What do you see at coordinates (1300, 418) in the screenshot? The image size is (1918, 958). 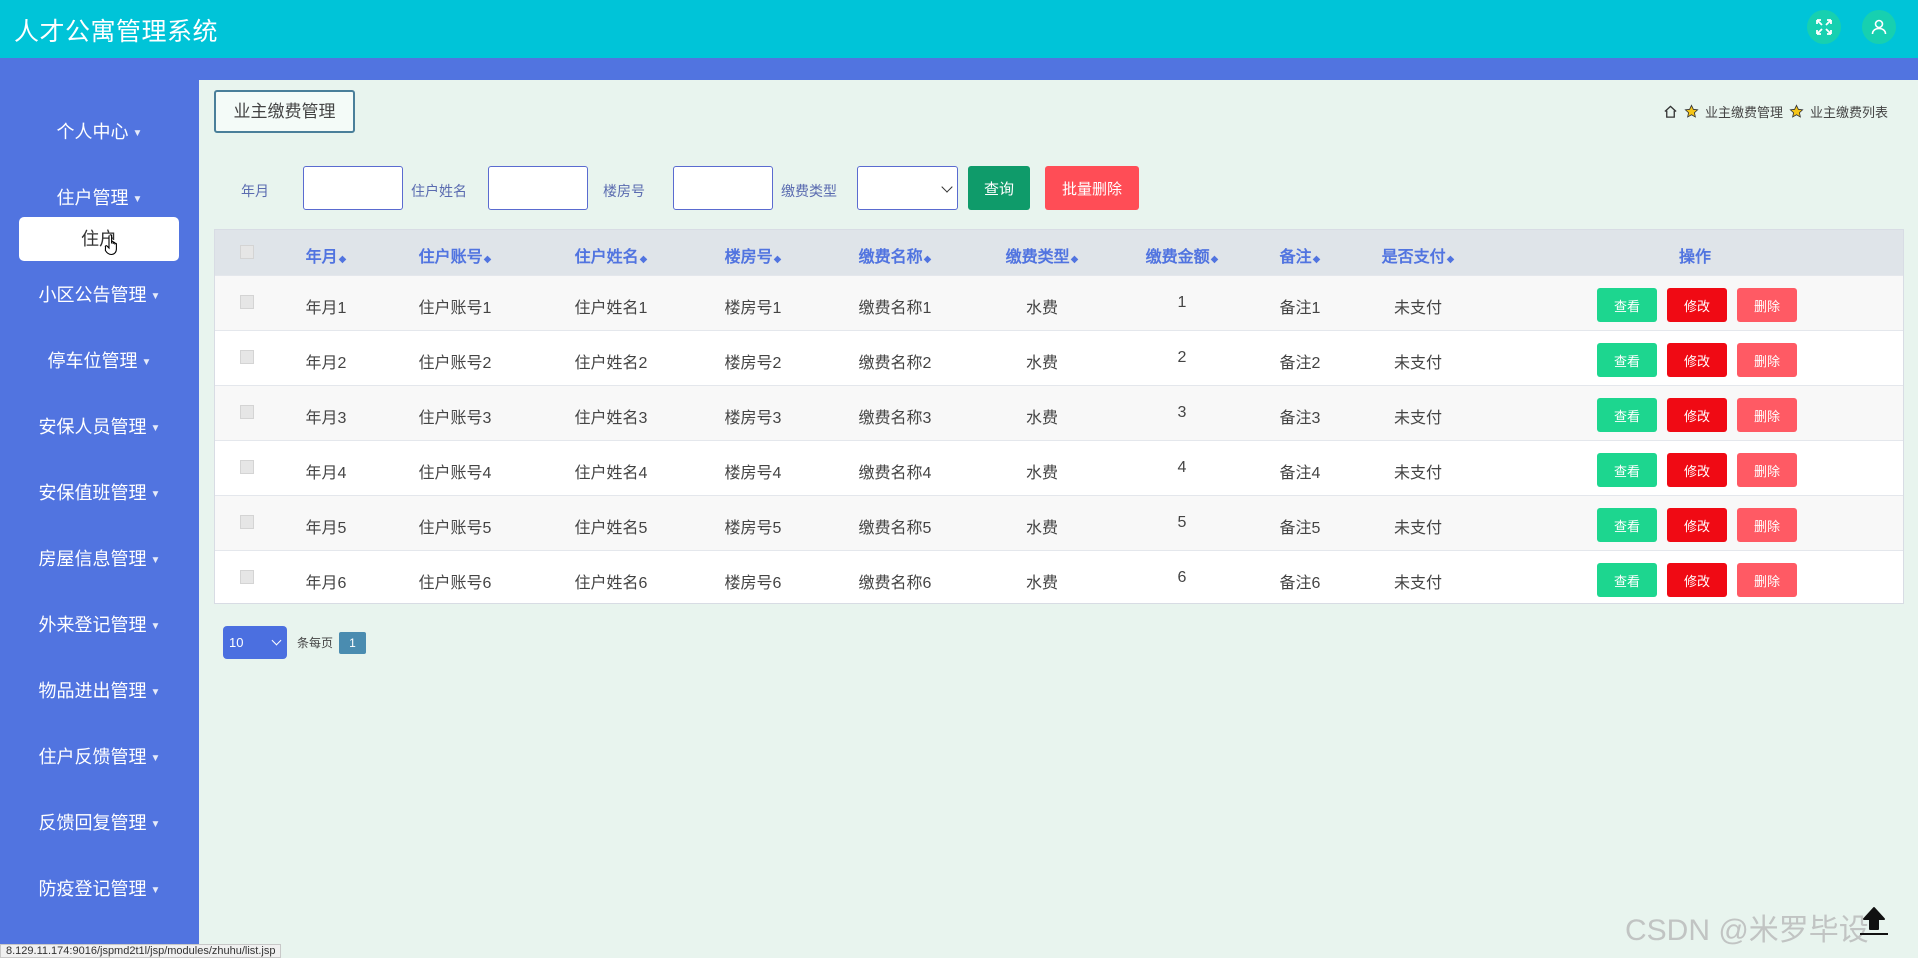 I see `cell-remark: 备注3` at bounding box center [1300, 418].